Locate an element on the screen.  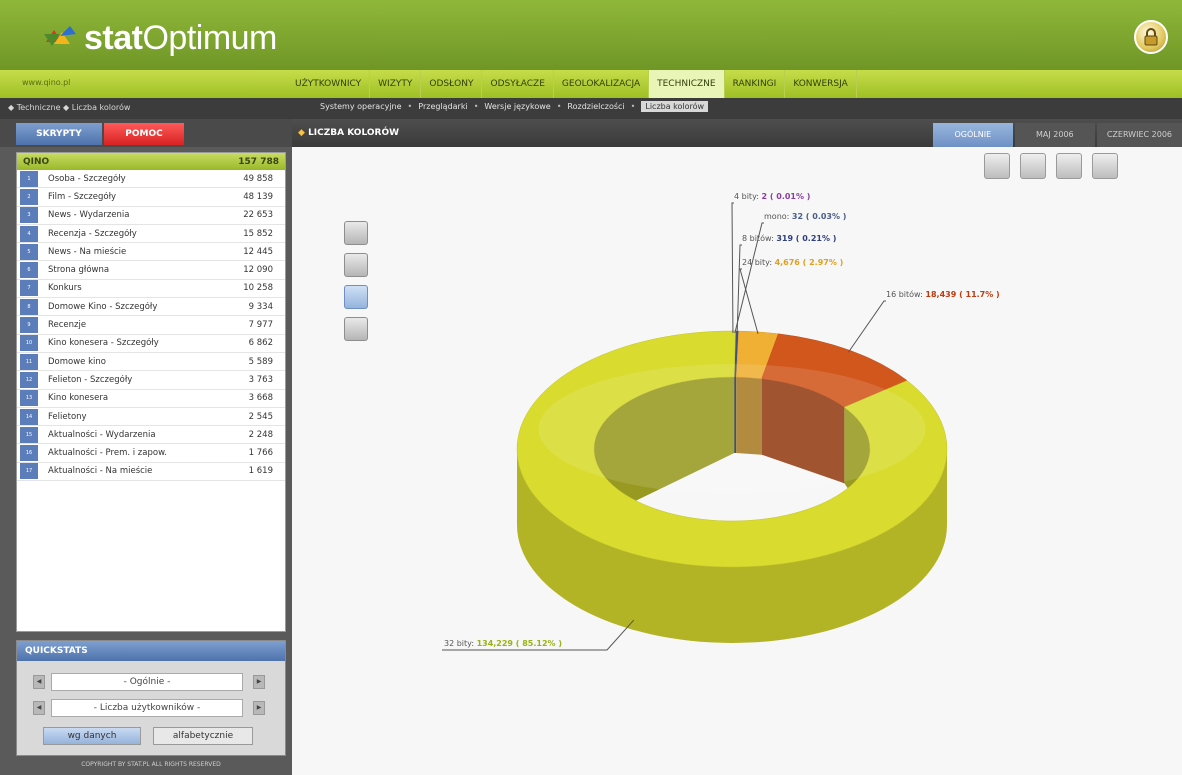
list-item: 15 Aktualności - Wydarzenia 2 248 is located at coordinates (151, 435).